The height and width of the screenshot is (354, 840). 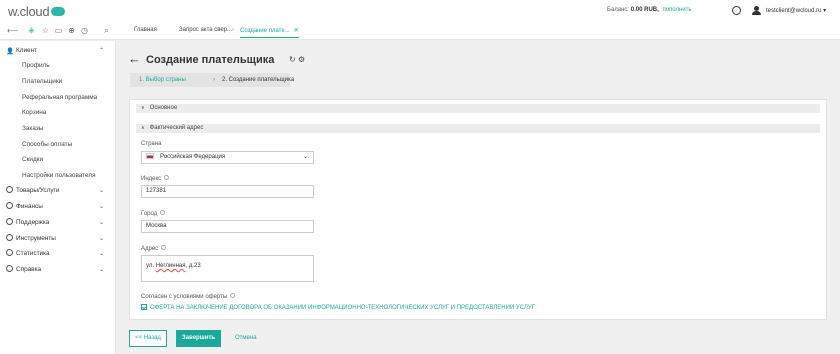 What do you see at coordinates (59, 98) in the screenshot?
I see `sidebar-item-referral: Реферальная программа` at bounding box center [59, 98].